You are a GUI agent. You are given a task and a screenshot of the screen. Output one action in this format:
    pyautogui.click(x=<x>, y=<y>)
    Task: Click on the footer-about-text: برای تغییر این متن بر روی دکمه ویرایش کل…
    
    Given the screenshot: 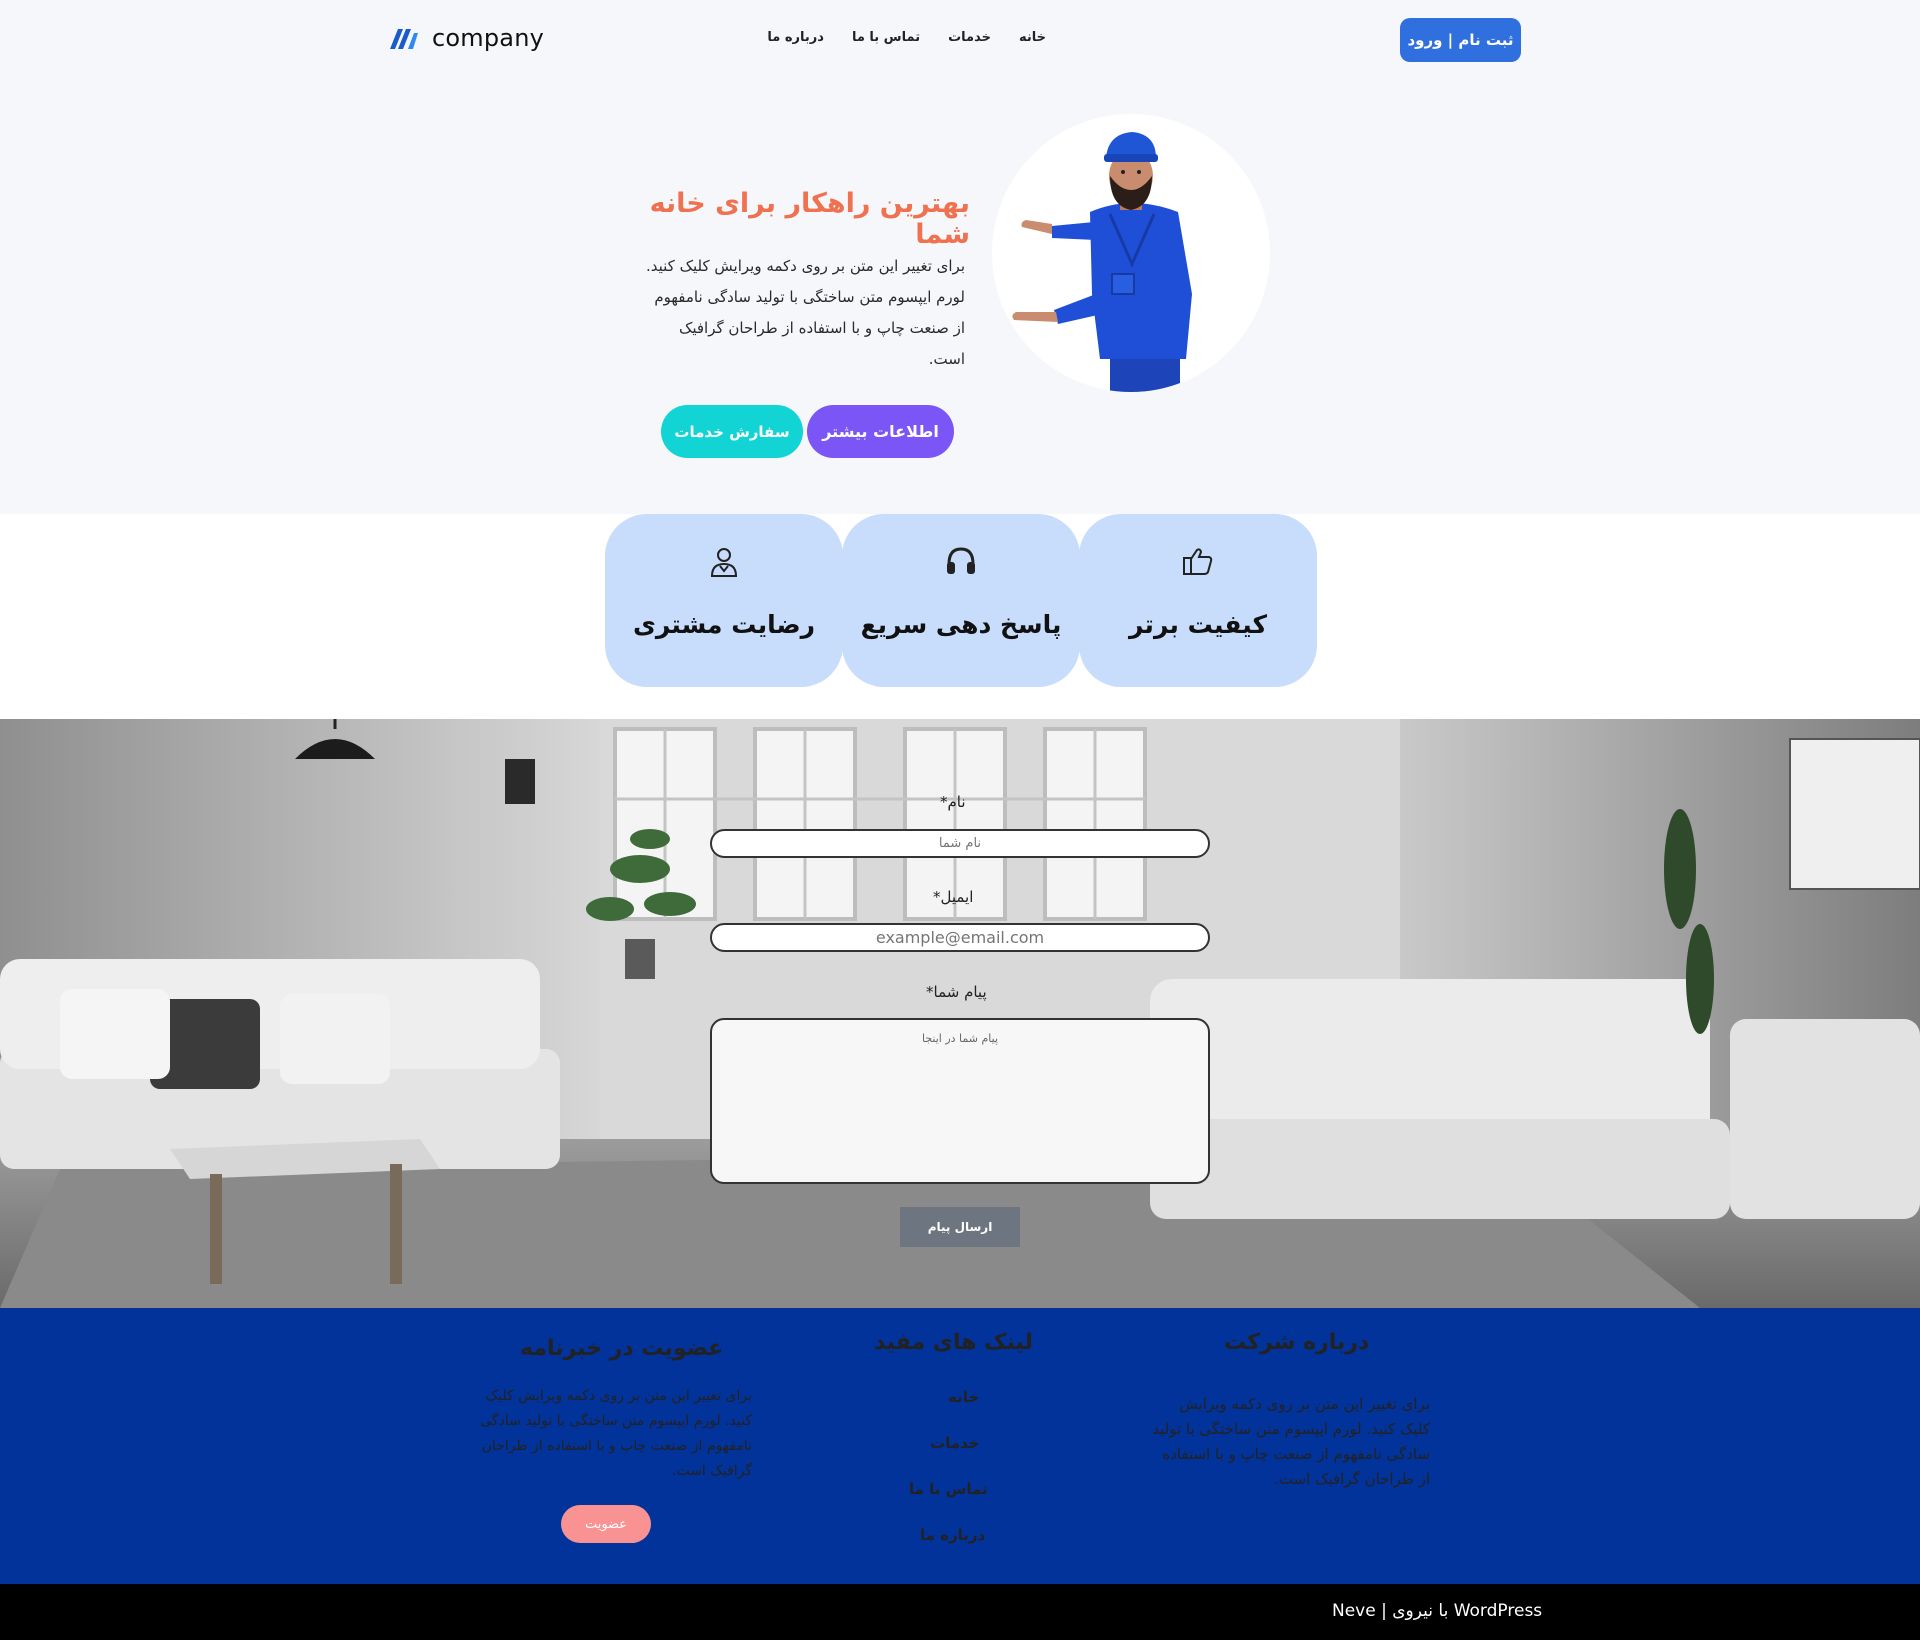 What is the action you would take?
    pyautogui.click(x=1291, y=1441)
    